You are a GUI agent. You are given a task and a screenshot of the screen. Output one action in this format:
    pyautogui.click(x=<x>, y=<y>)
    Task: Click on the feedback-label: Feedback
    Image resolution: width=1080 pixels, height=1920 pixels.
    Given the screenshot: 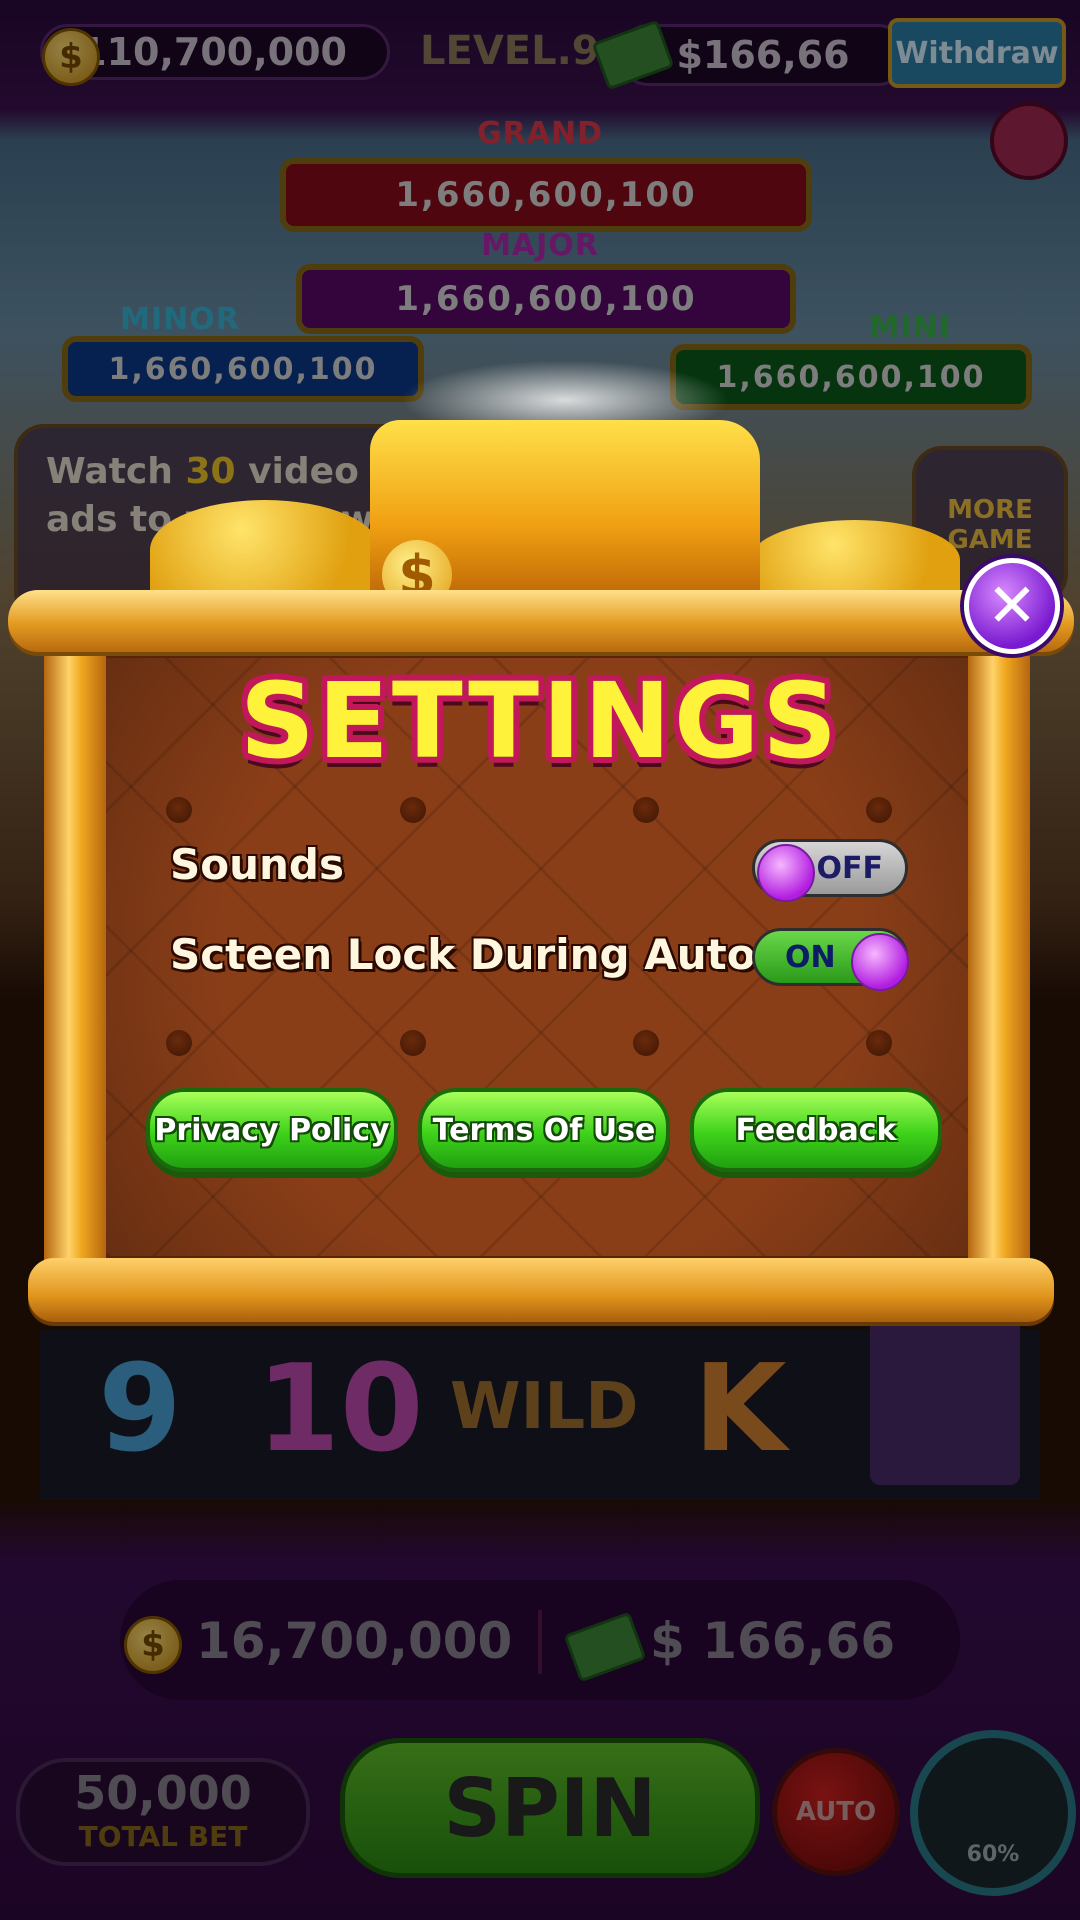 What is the action you would take?
    pyautogui.click(x=816, y=1130)
    